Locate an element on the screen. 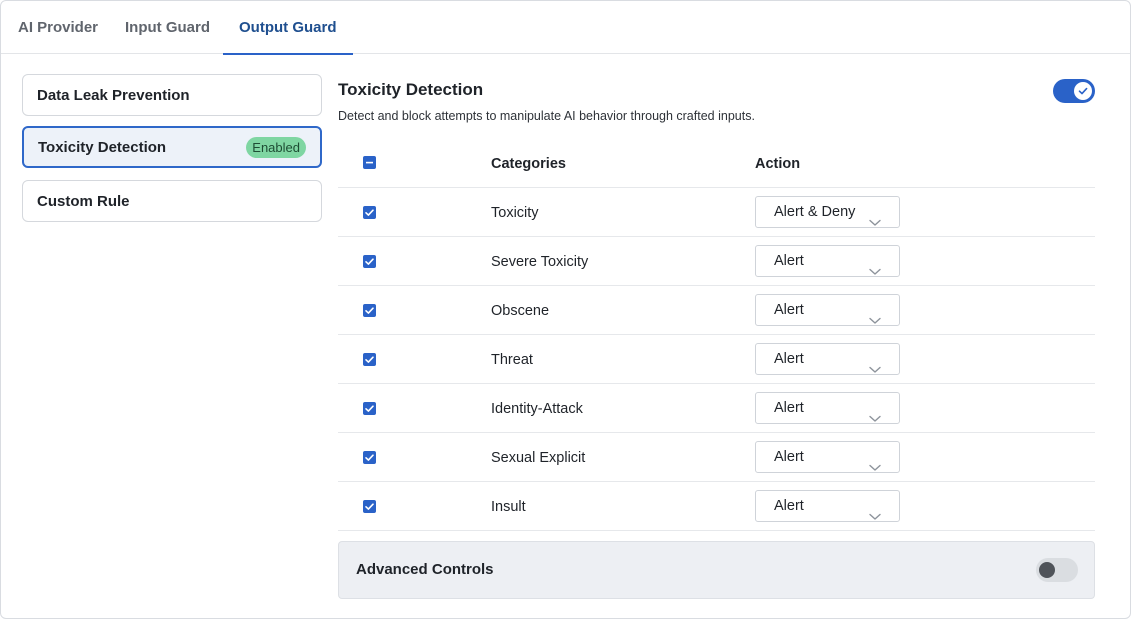 The height and width of the screenshot is (621, 1133). table-row: Obscene Alert is located at coordinates (716, 310).